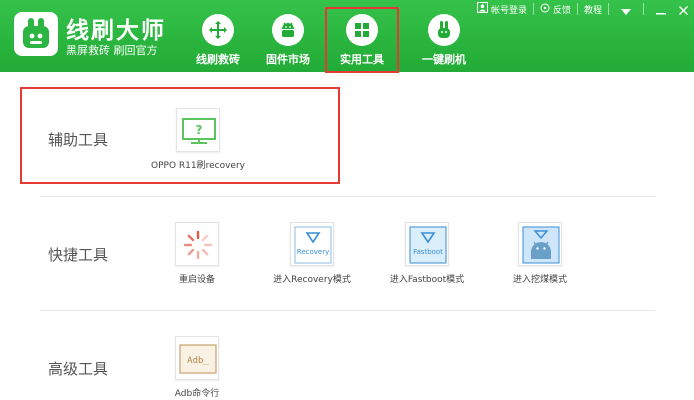 The height and width of the screenshot is (400, 694). Describe the element at coordinates (198, 166) in the screenshot. I see `tool-label: OPPO R11刷recovery` at that location.